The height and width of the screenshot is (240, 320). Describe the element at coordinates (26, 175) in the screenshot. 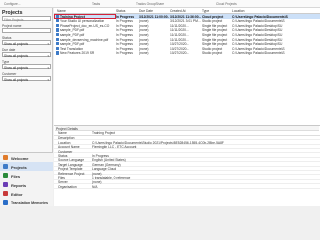

I see `nav-files: Files` at that location.